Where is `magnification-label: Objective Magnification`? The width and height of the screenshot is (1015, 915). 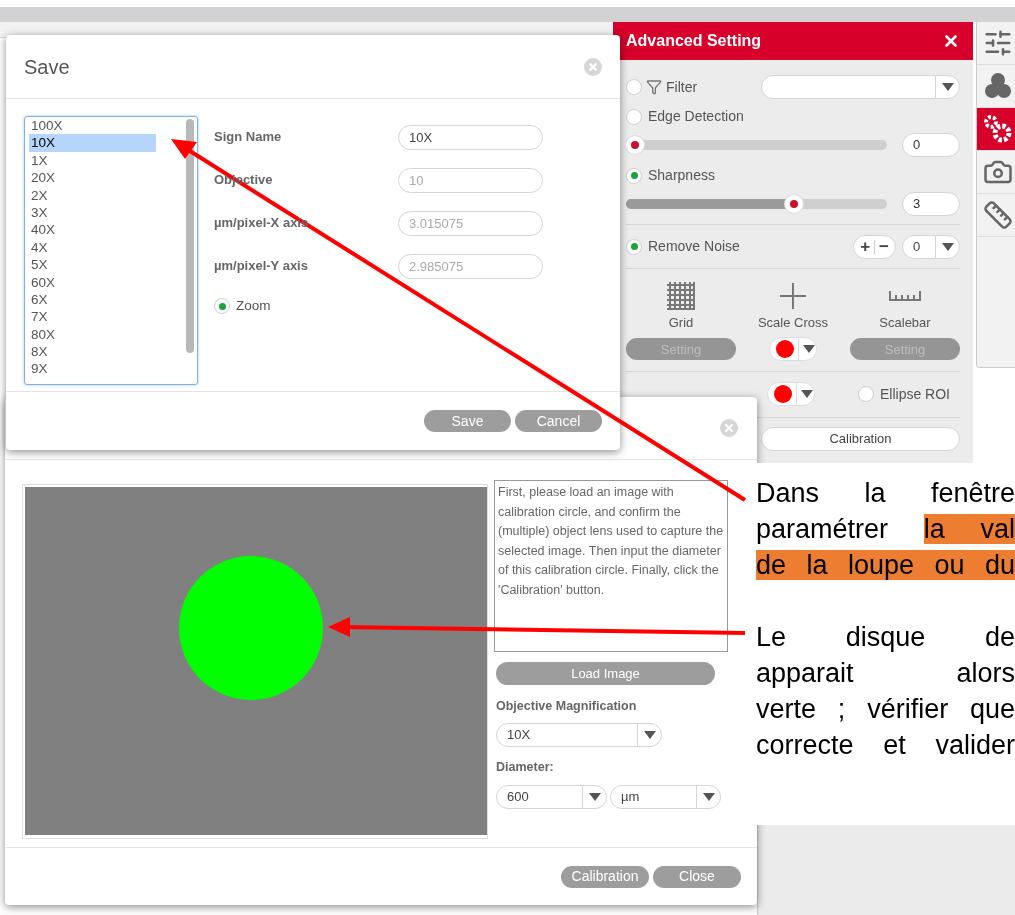 magnification-label: Objective Magnification is located at coordinates (567, 706).